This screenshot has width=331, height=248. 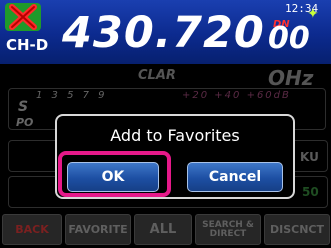 What do you see at coordinates (297, 229) in the screenshot?
I see `disconnect-button: DISCNCT` at bounding box center [297, 229].